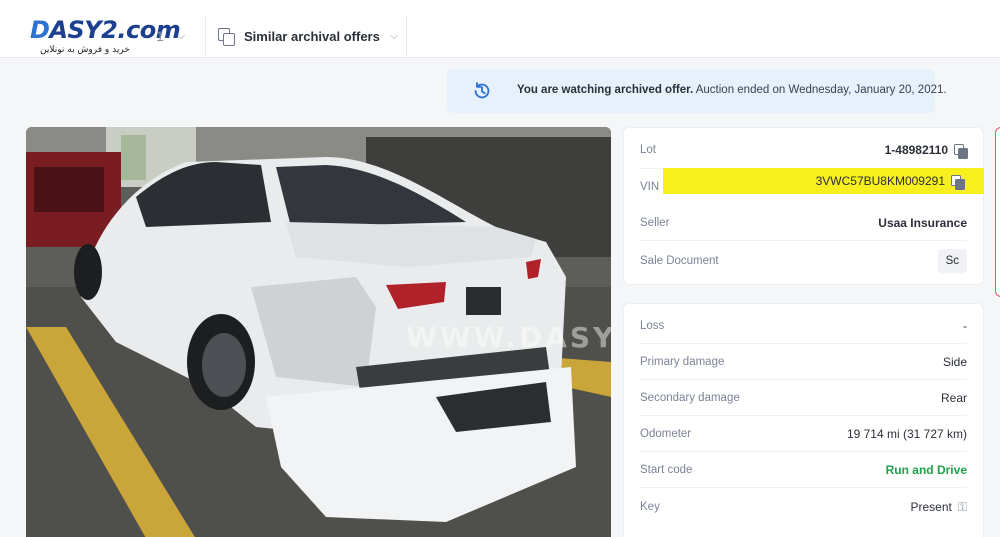 The height and width of the screenshot is (537, 1000). I want to click on key-value-group: Present ⚿, so click(939, 507).